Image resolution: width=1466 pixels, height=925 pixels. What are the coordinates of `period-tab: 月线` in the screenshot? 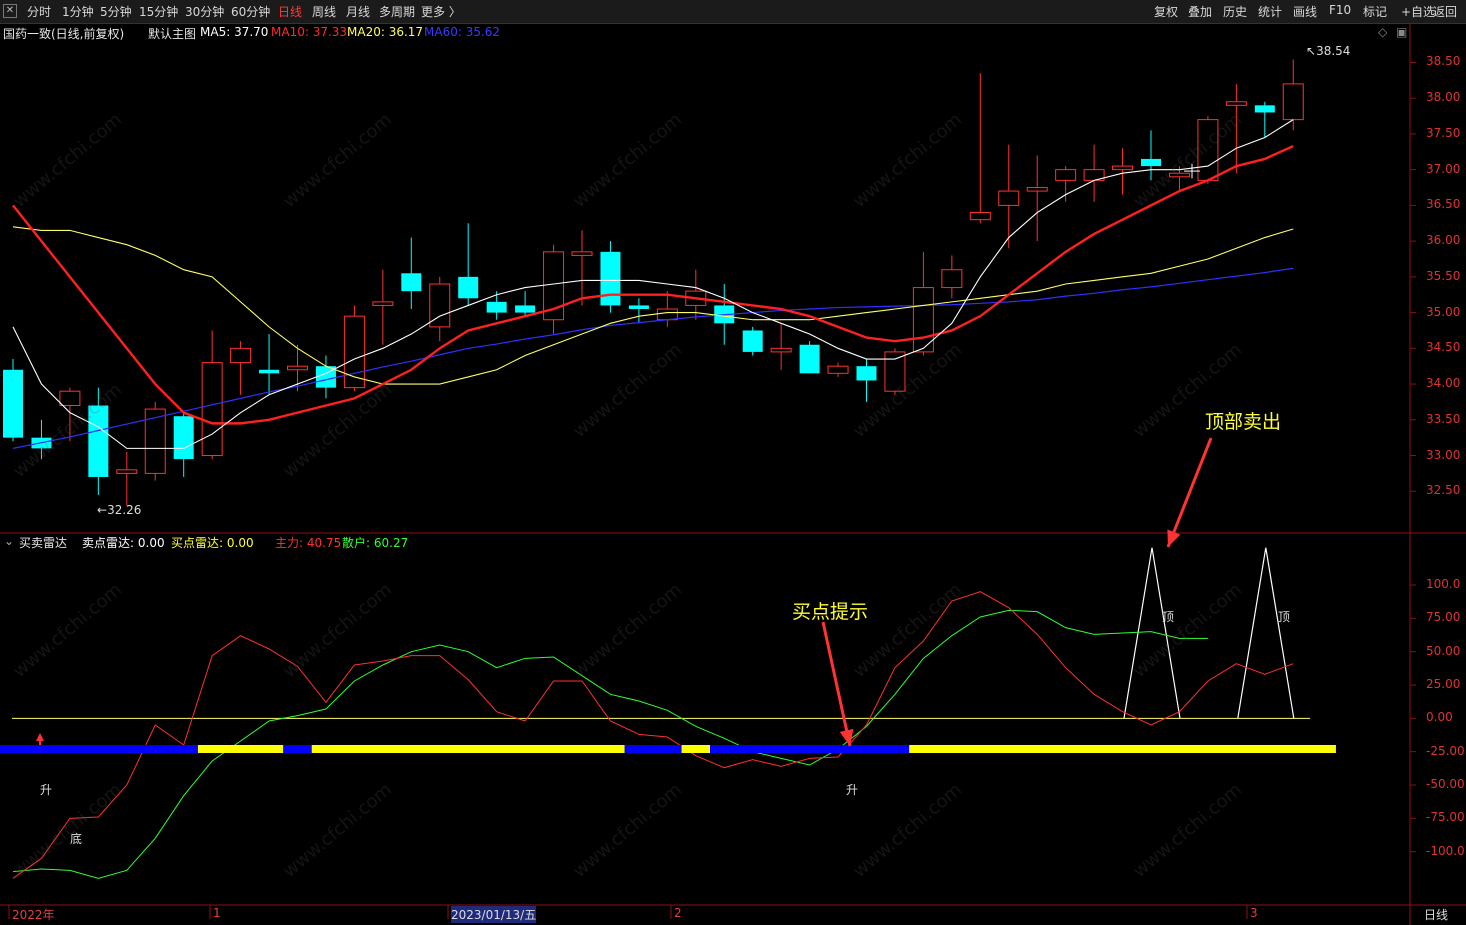 It's located at (358, 11).